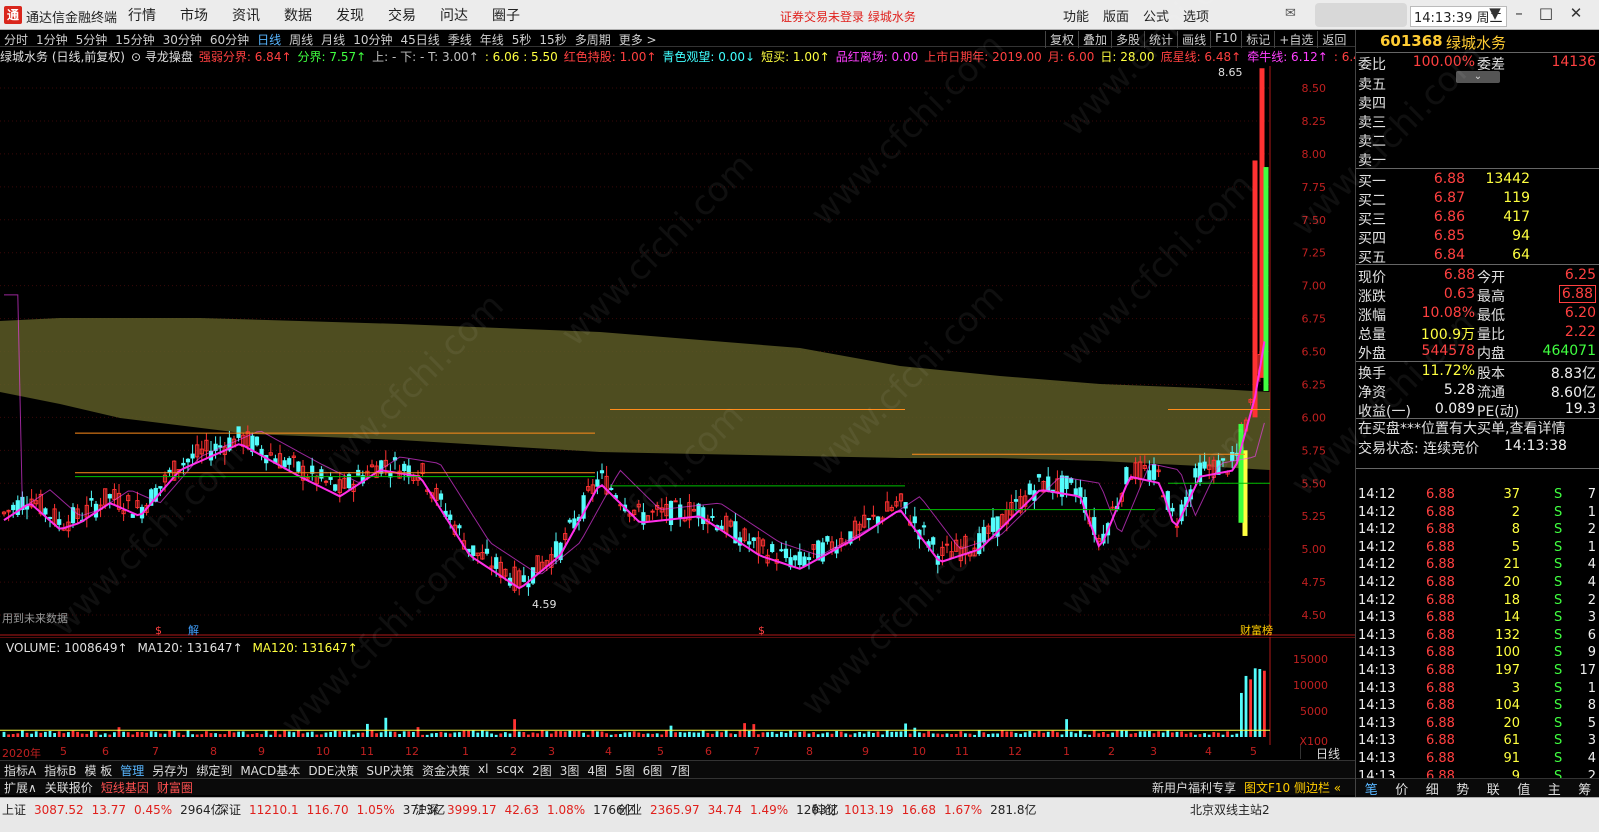  I want to click on toolbar-button: MACD基本, so click(270, 769).